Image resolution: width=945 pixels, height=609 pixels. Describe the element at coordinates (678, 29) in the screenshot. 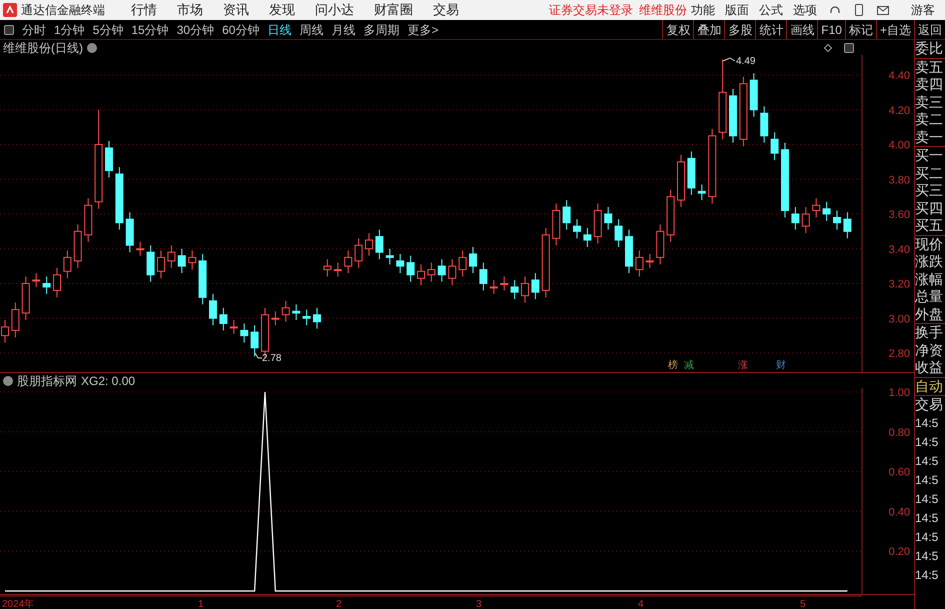

I see `toolbar-button: 复权` at that location.